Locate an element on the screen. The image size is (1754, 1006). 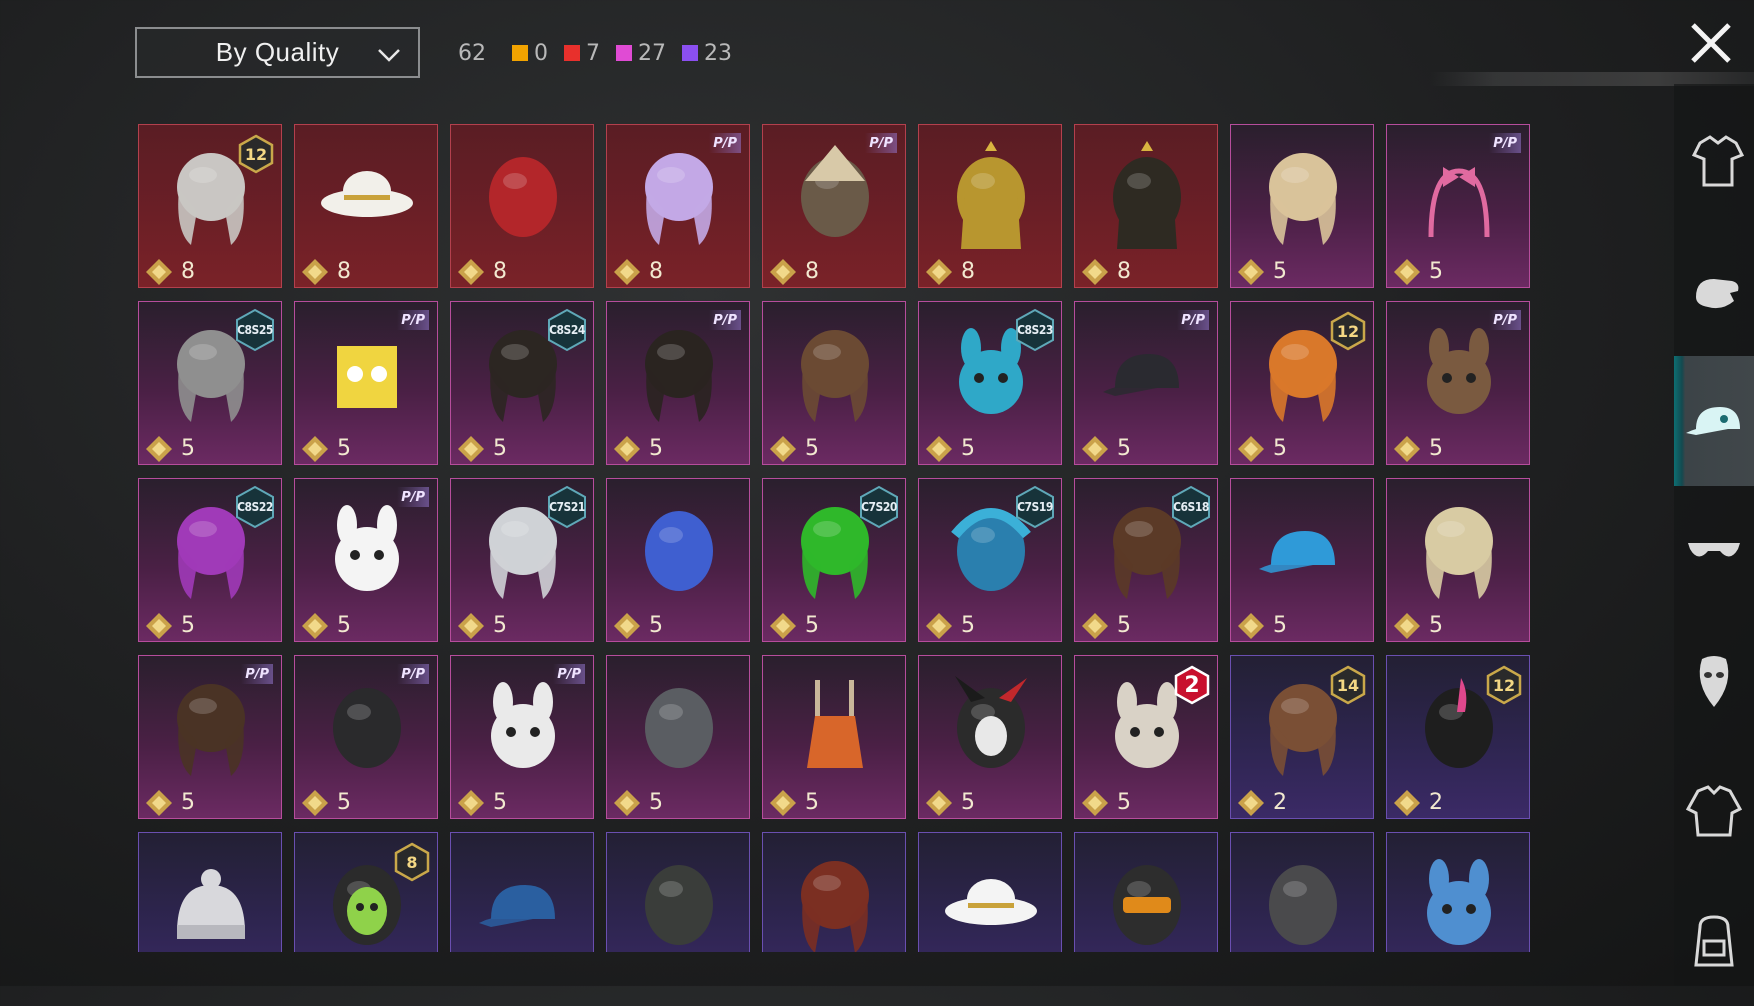
item-card: 12 2 is located at coordinates (1458, 737).